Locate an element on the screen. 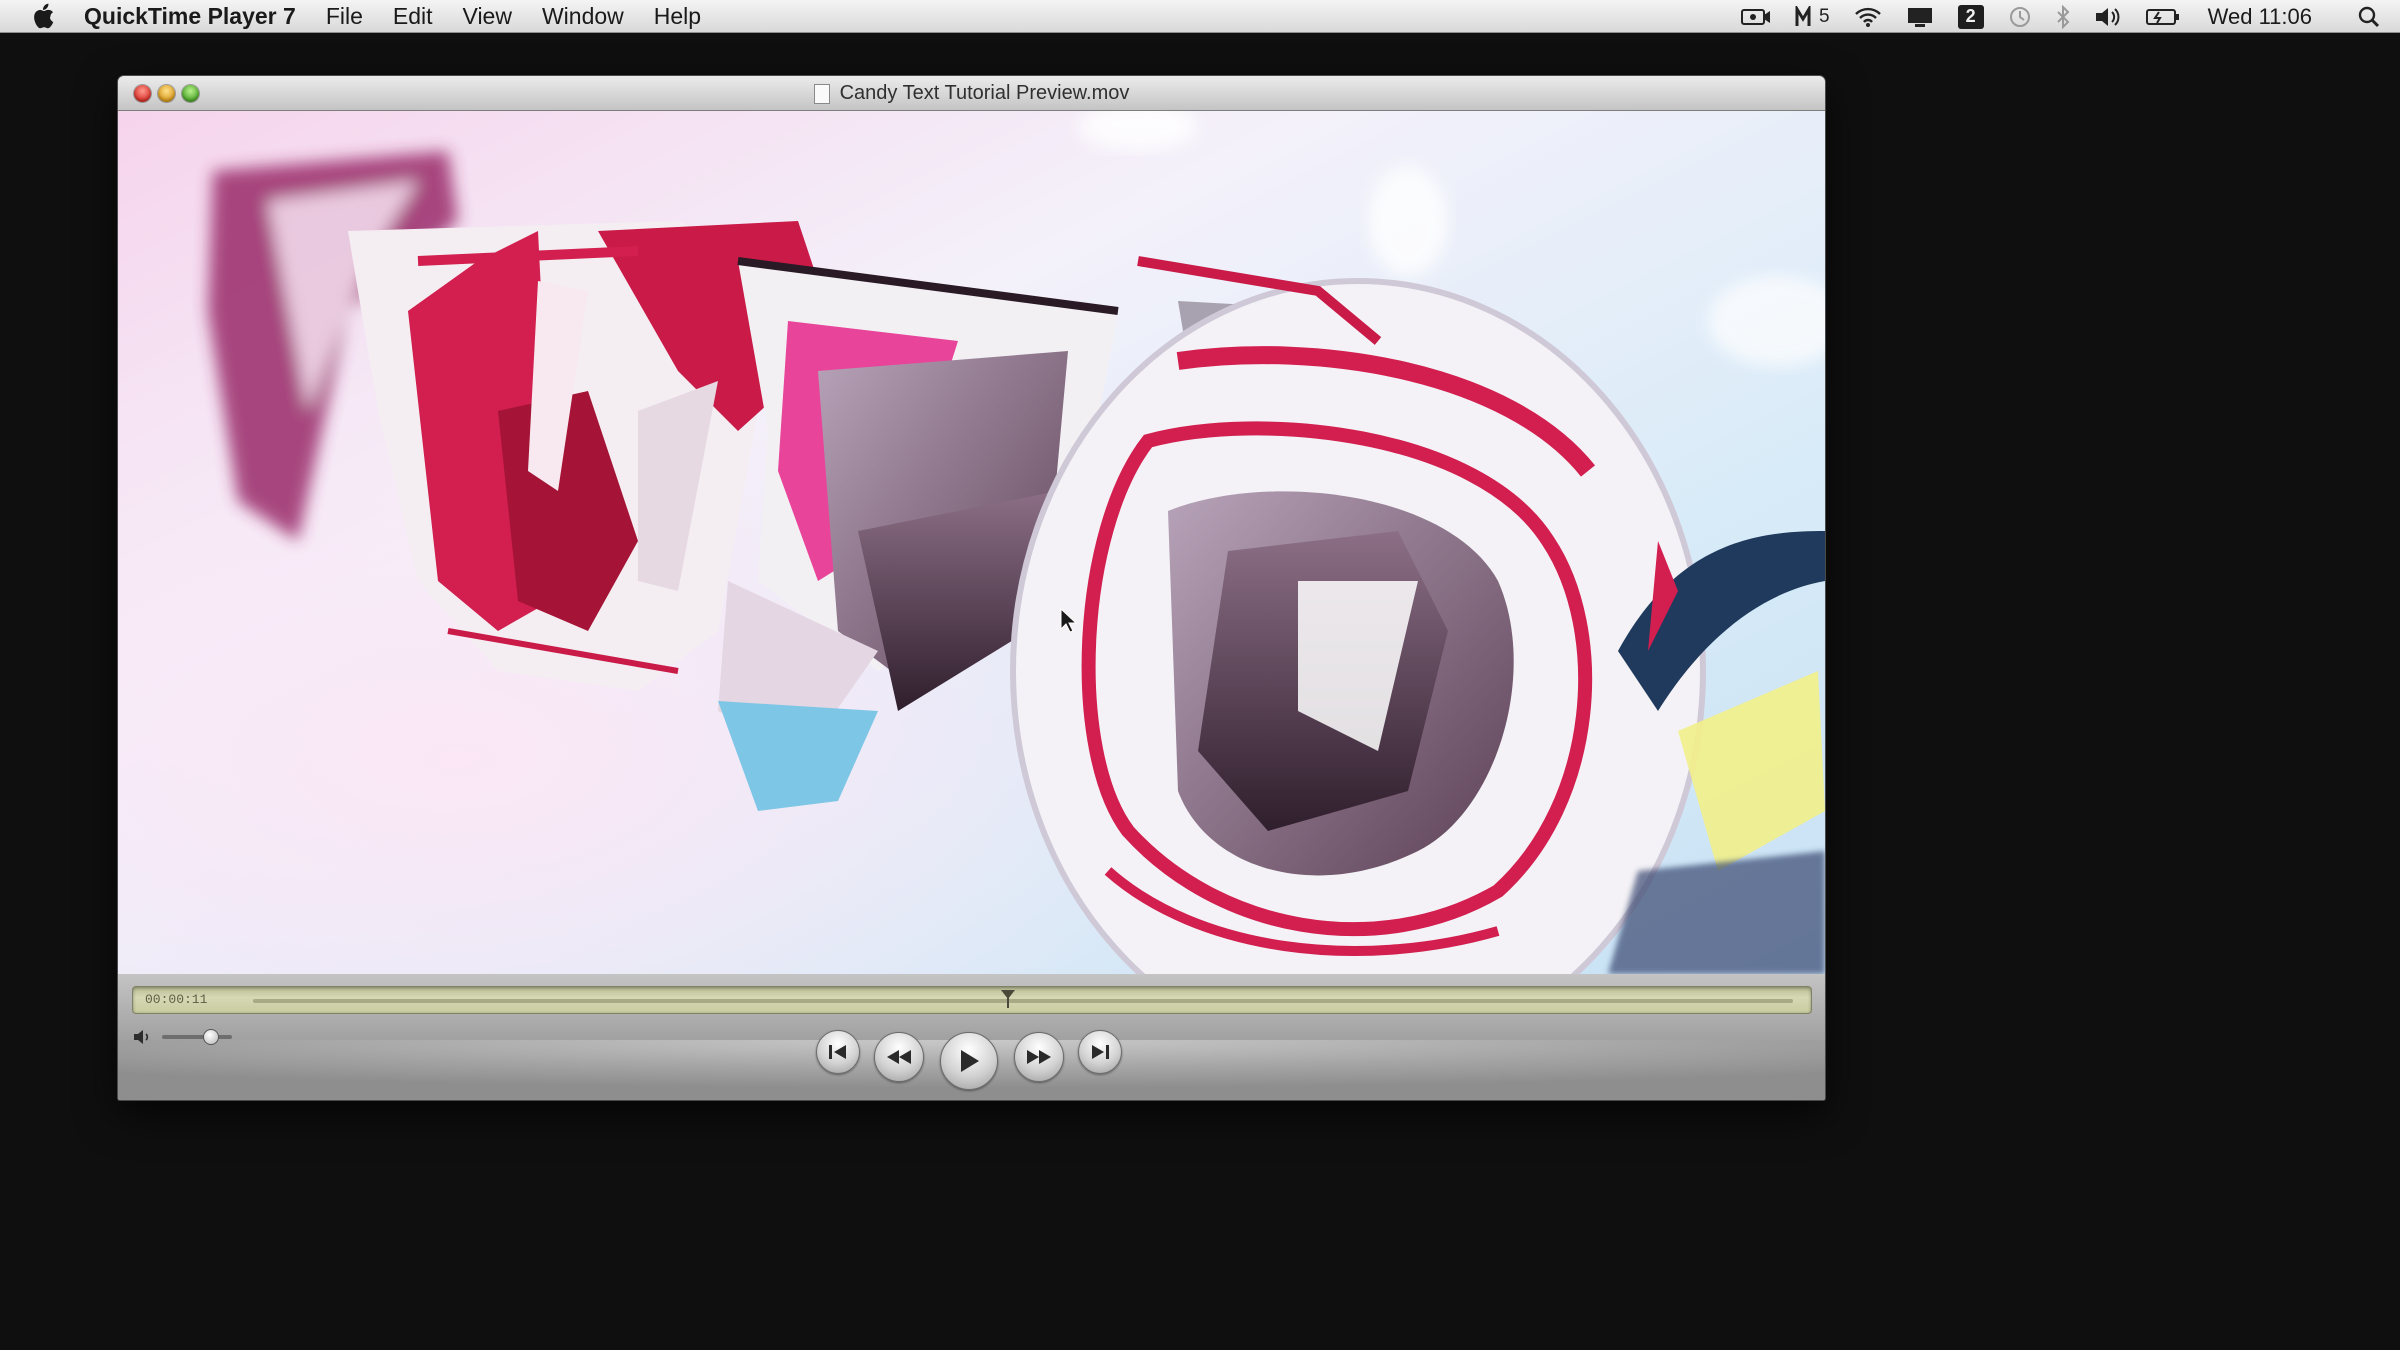  rewind-button is located at coordinates (899, 1057).